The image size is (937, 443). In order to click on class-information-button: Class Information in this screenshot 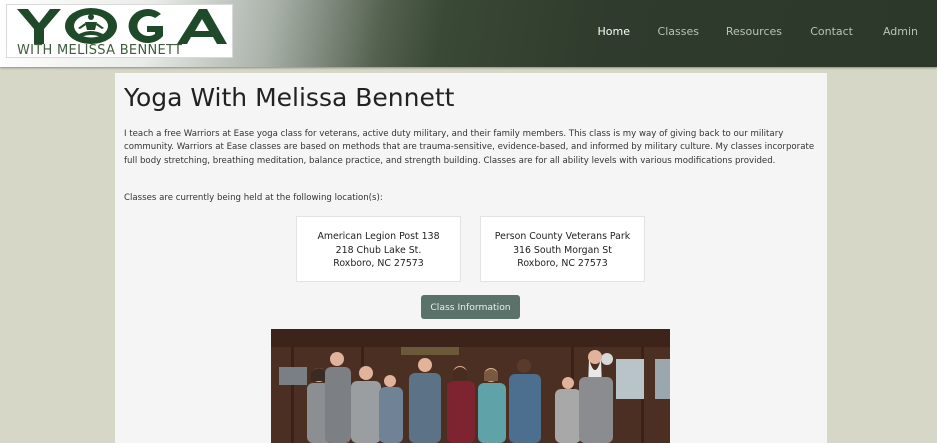, I will do `click(470, 307)`.